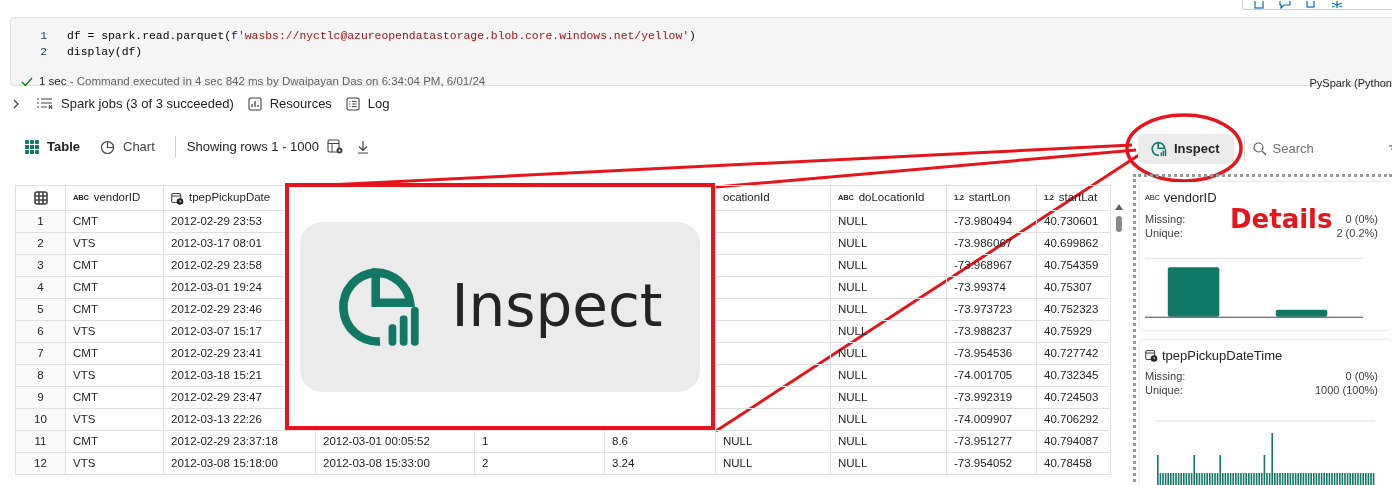  What do you see at coordinates (983, 462) in the screenshot?
I see `table-cell: -73.954052` at bounding box center [983, 462].